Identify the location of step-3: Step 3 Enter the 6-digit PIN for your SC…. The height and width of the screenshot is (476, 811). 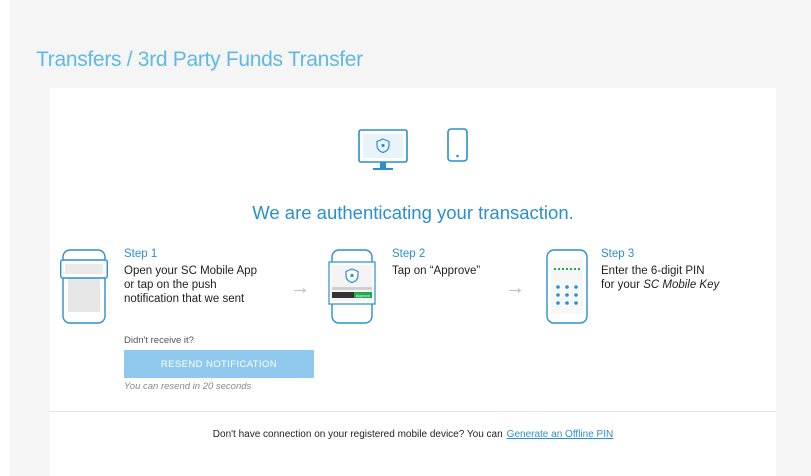
(660, 270).